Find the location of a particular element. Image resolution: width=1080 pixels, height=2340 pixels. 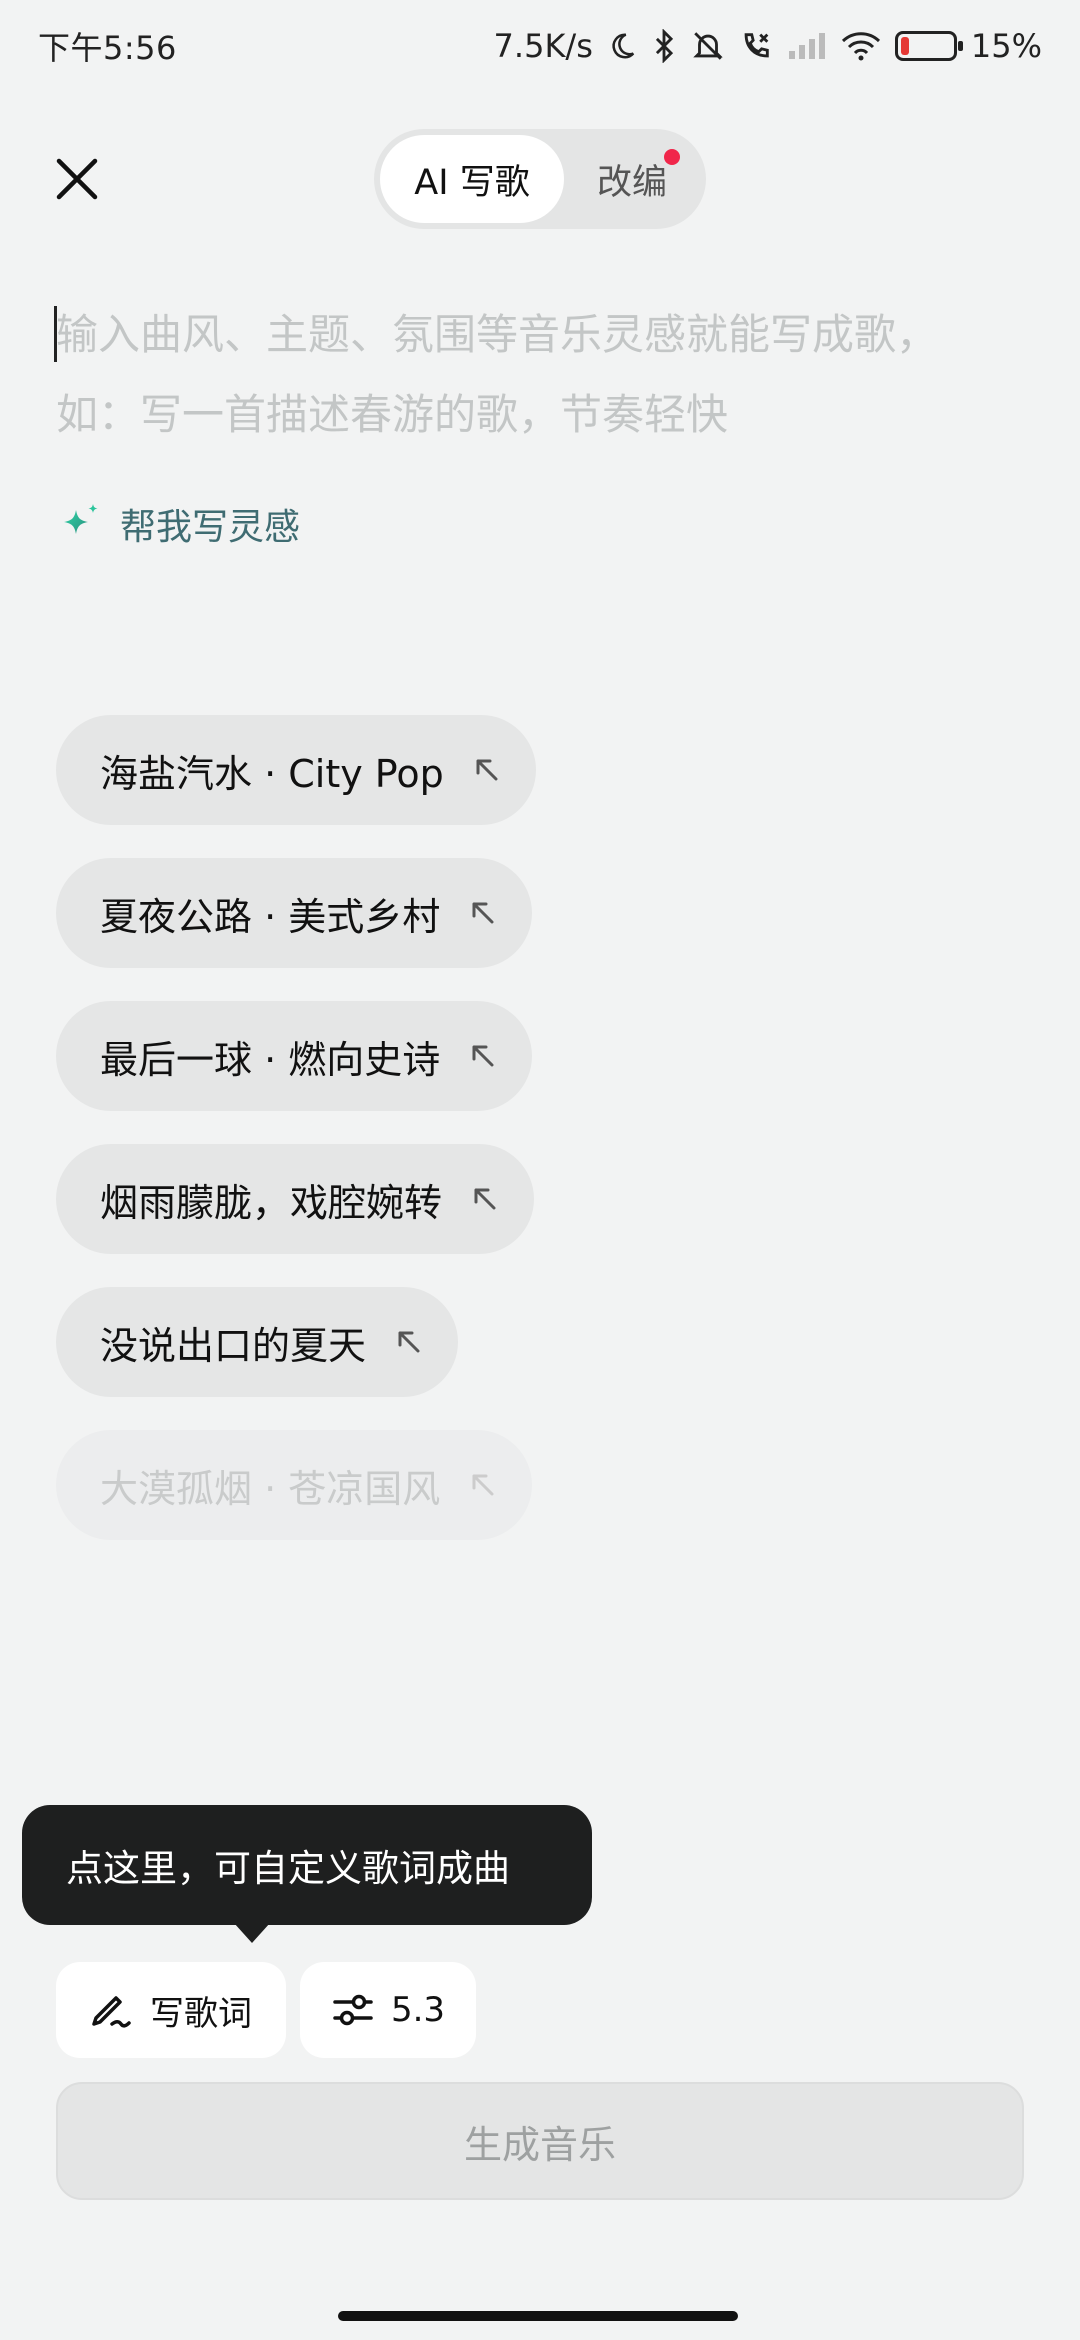

suggestion-label: 最后一球 · 燃向史诗 is located at coordinates (270, 1059).